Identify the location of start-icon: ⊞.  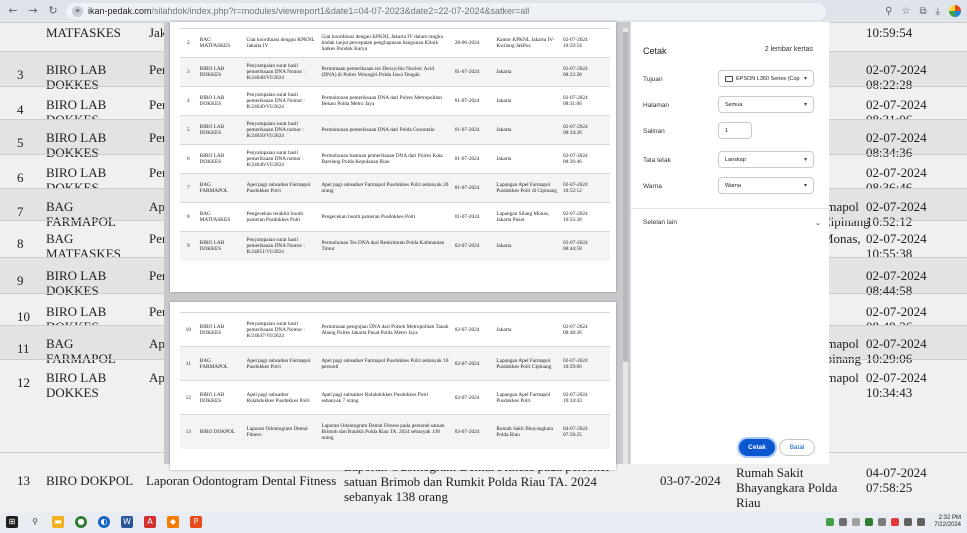
(12, 522).